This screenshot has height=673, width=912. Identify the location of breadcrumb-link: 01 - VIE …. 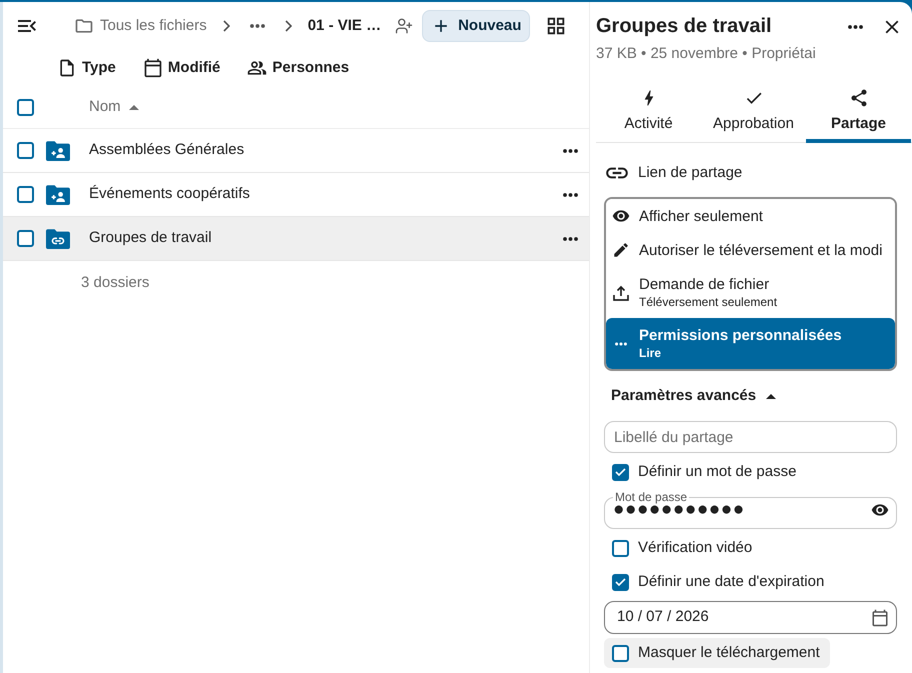
(345, 26).